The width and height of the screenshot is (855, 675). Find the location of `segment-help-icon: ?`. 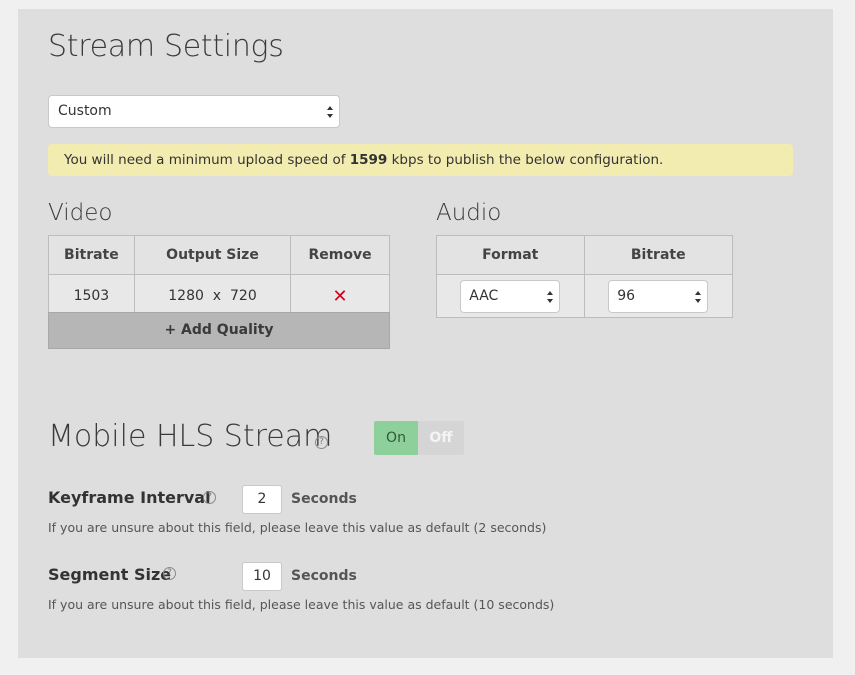

segment-help-icon: ? is located at coordinates (169, 573).